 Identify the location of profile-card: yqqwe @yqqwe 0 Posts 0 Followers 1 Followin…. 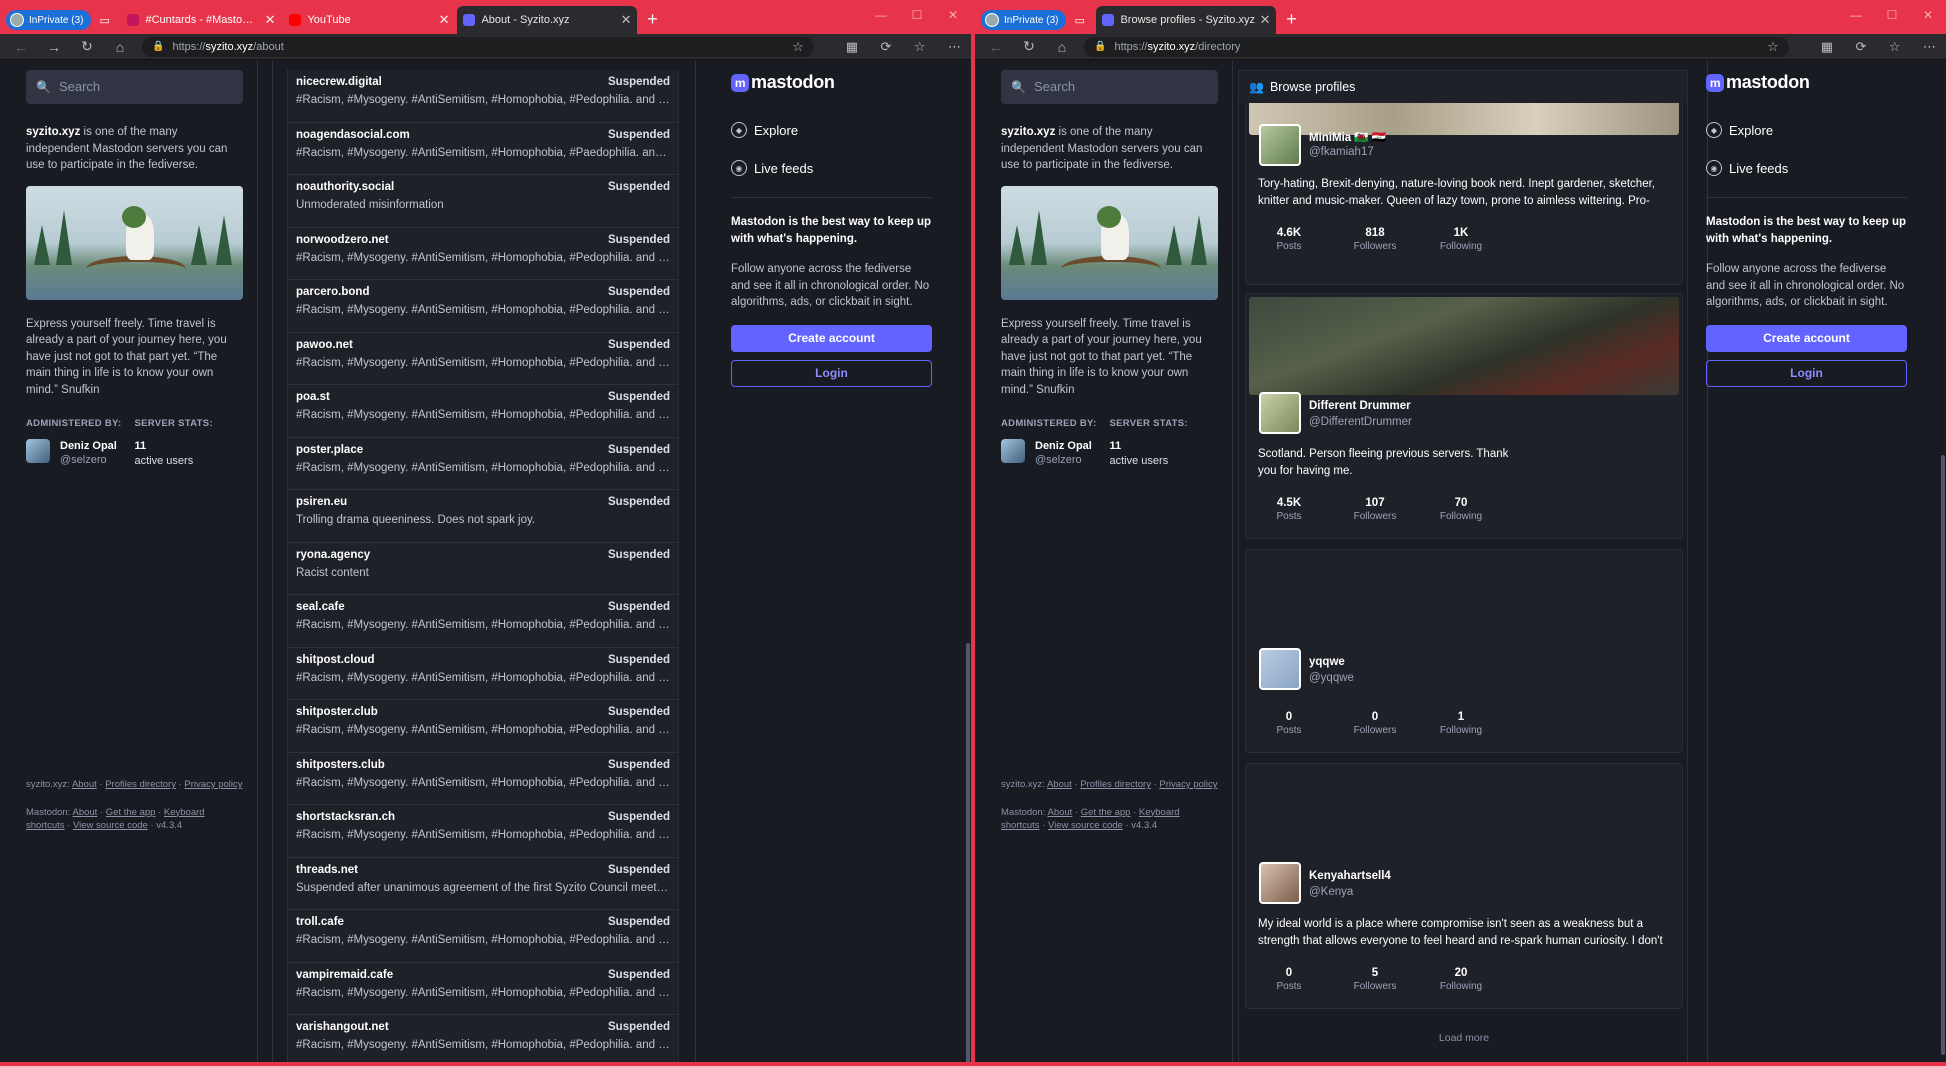
(1464, 651).